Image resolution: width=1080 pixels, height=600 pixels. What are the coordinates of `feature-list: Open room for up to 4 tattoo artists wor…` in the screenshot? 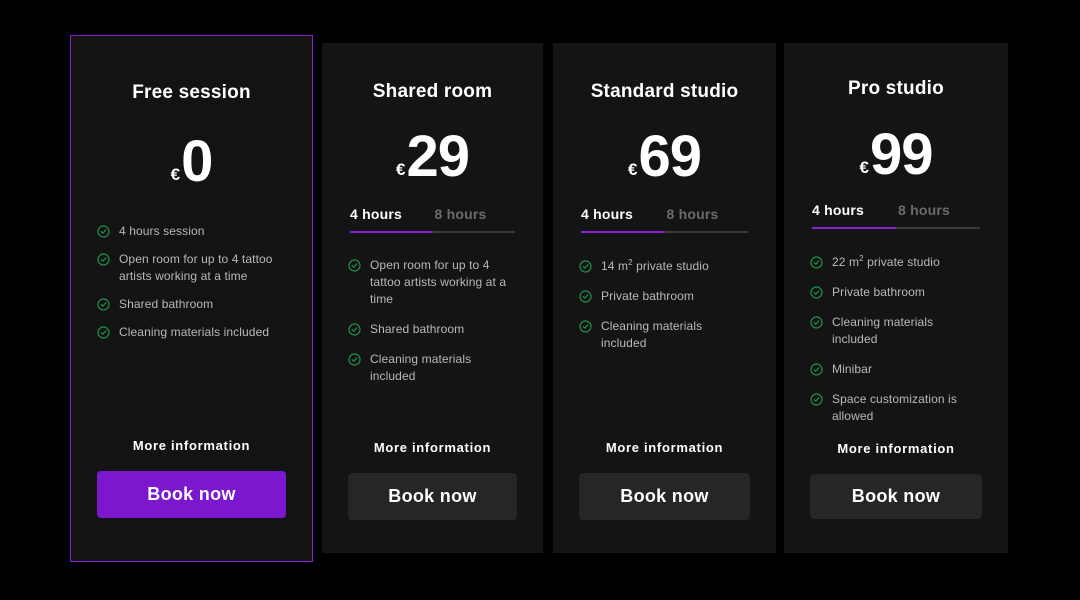 It's located at (432, 327).